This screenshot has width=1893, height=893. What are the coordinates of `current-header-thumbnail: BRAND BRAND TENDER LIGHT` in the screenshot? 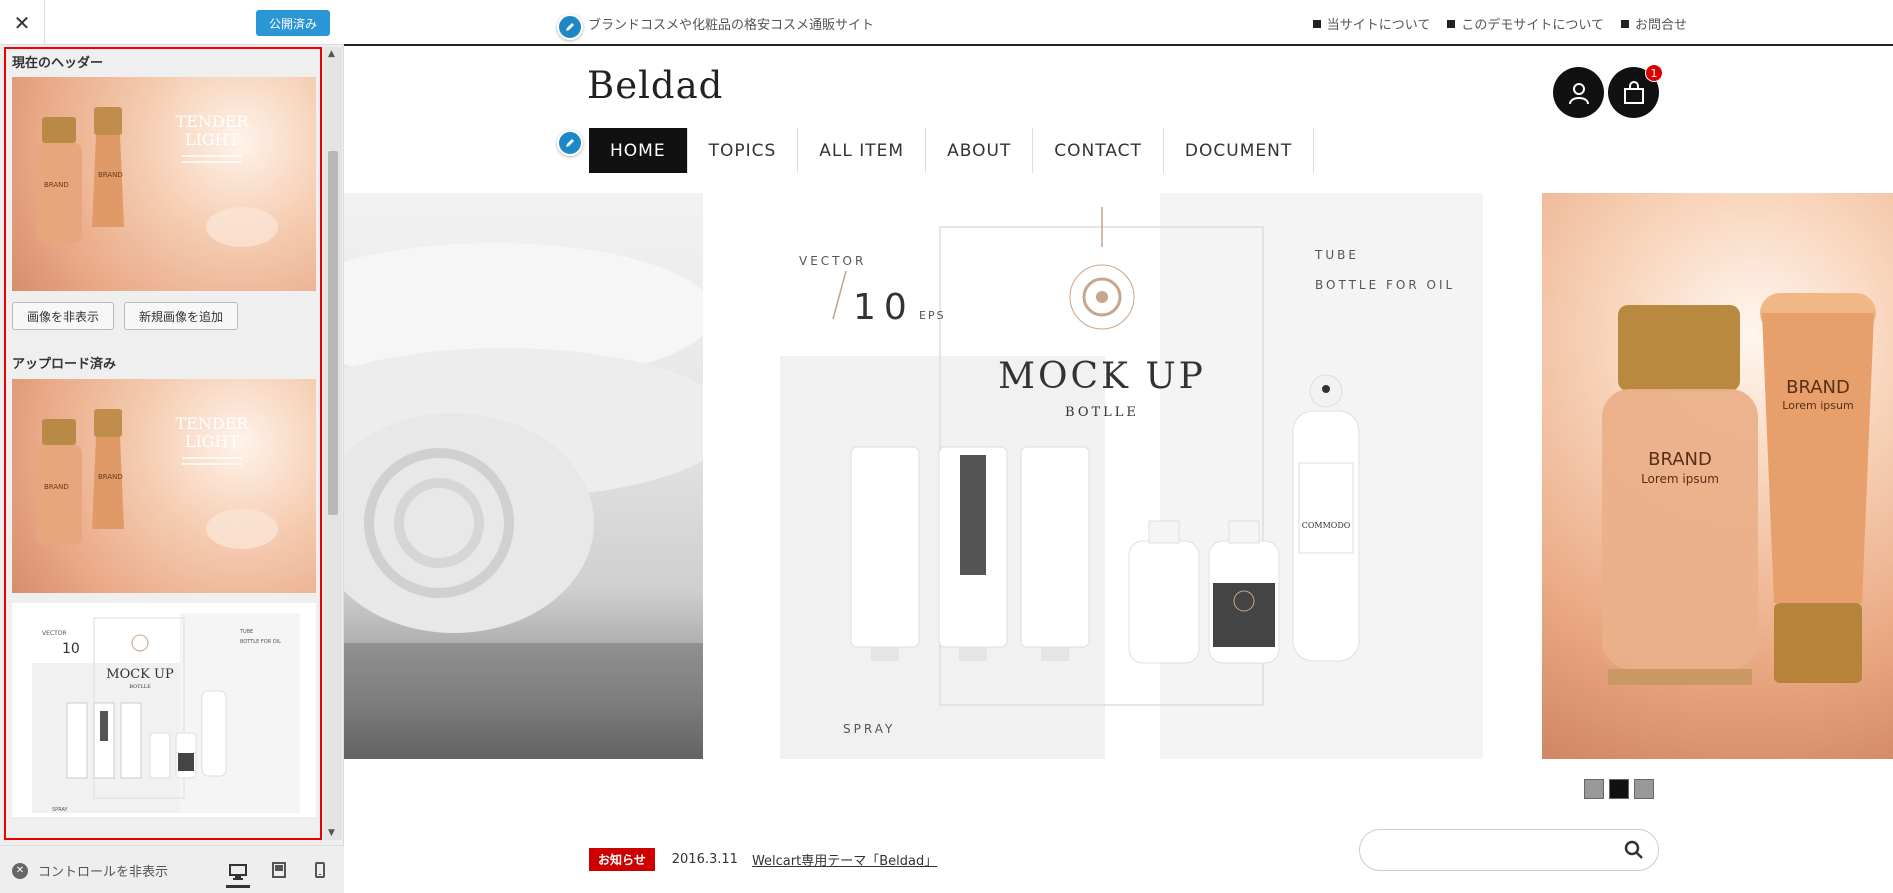 It's located at (164, 184).